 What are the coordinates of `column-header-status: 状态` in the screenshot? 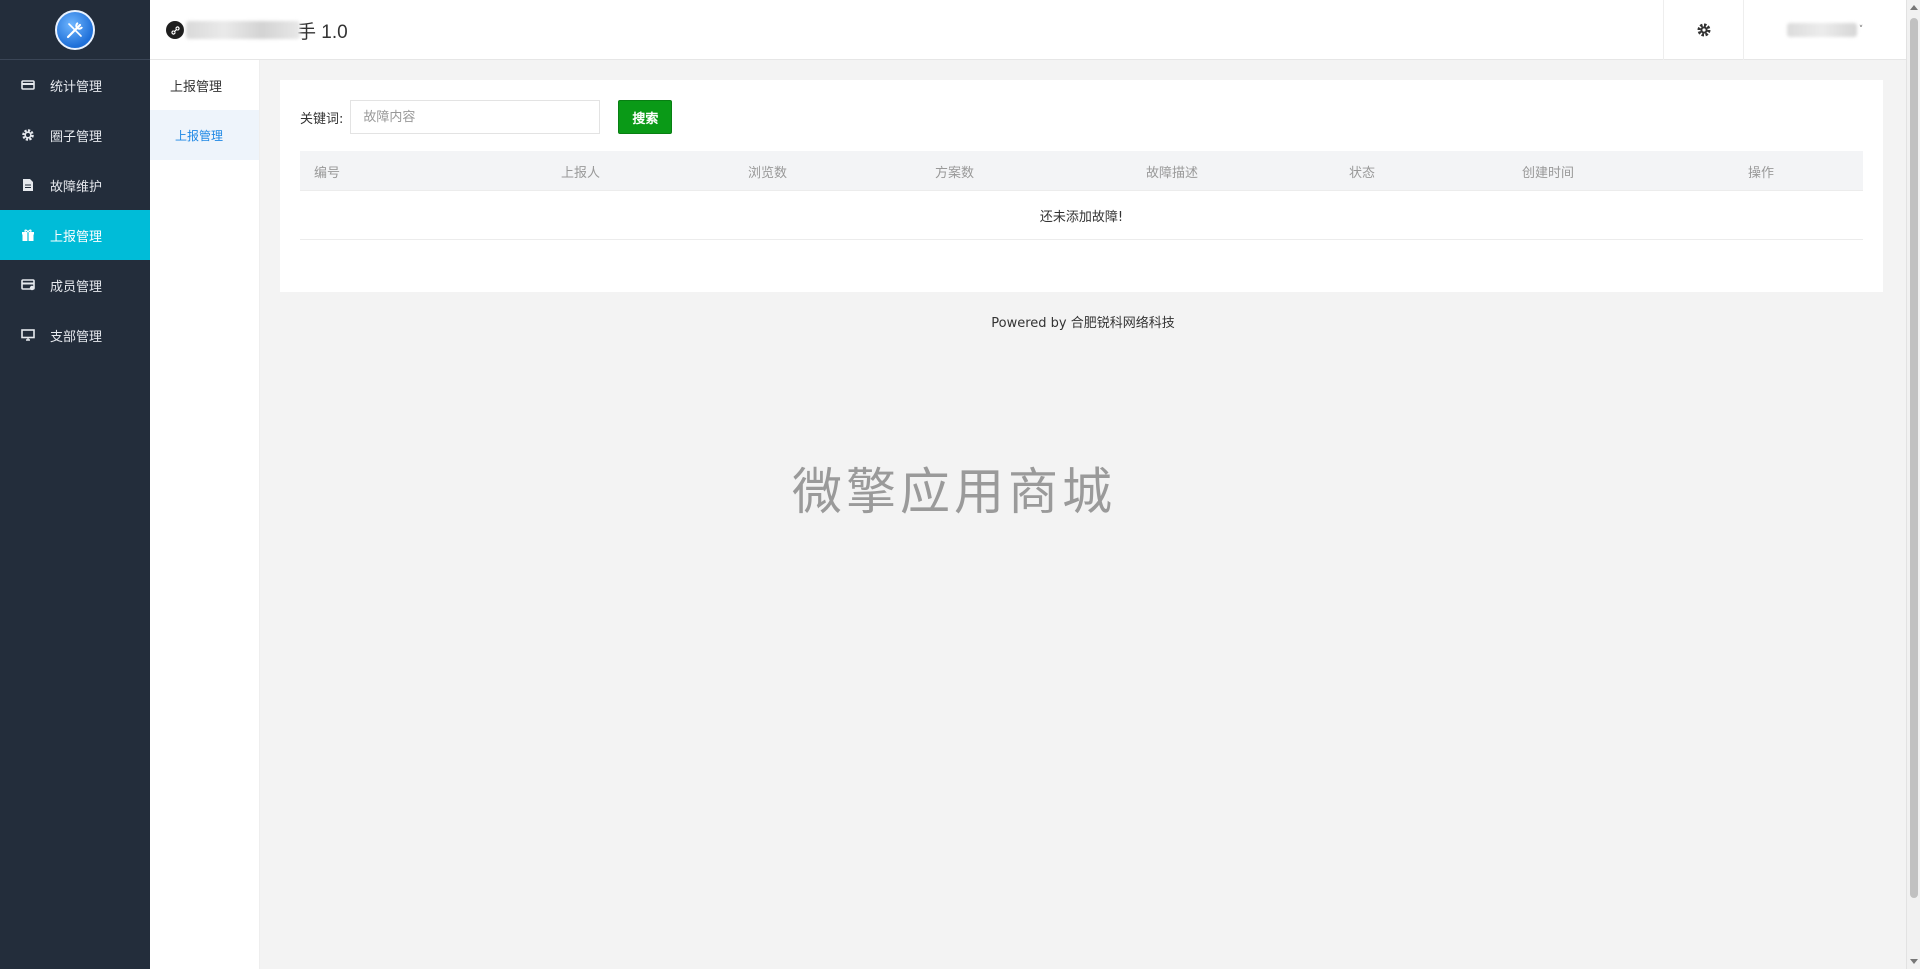 It's located at (1362, 173).